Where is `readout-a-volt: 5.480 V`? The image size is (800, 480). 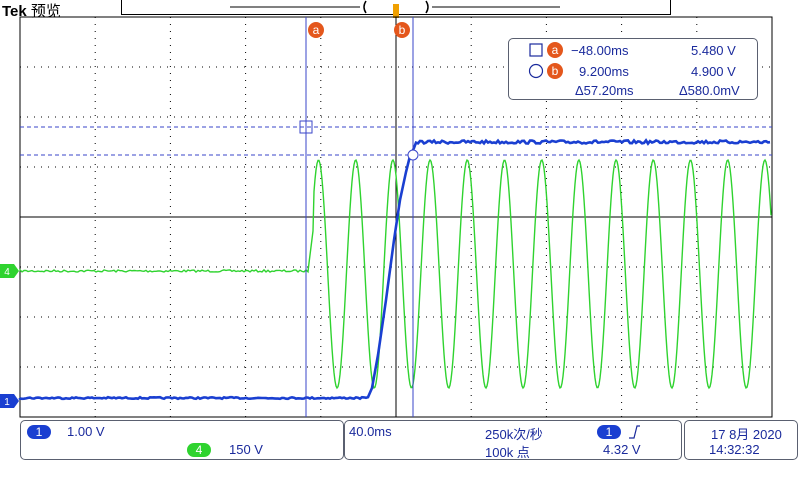 readout-a-volt: 5.480 V is located at coordinates (713, 50).